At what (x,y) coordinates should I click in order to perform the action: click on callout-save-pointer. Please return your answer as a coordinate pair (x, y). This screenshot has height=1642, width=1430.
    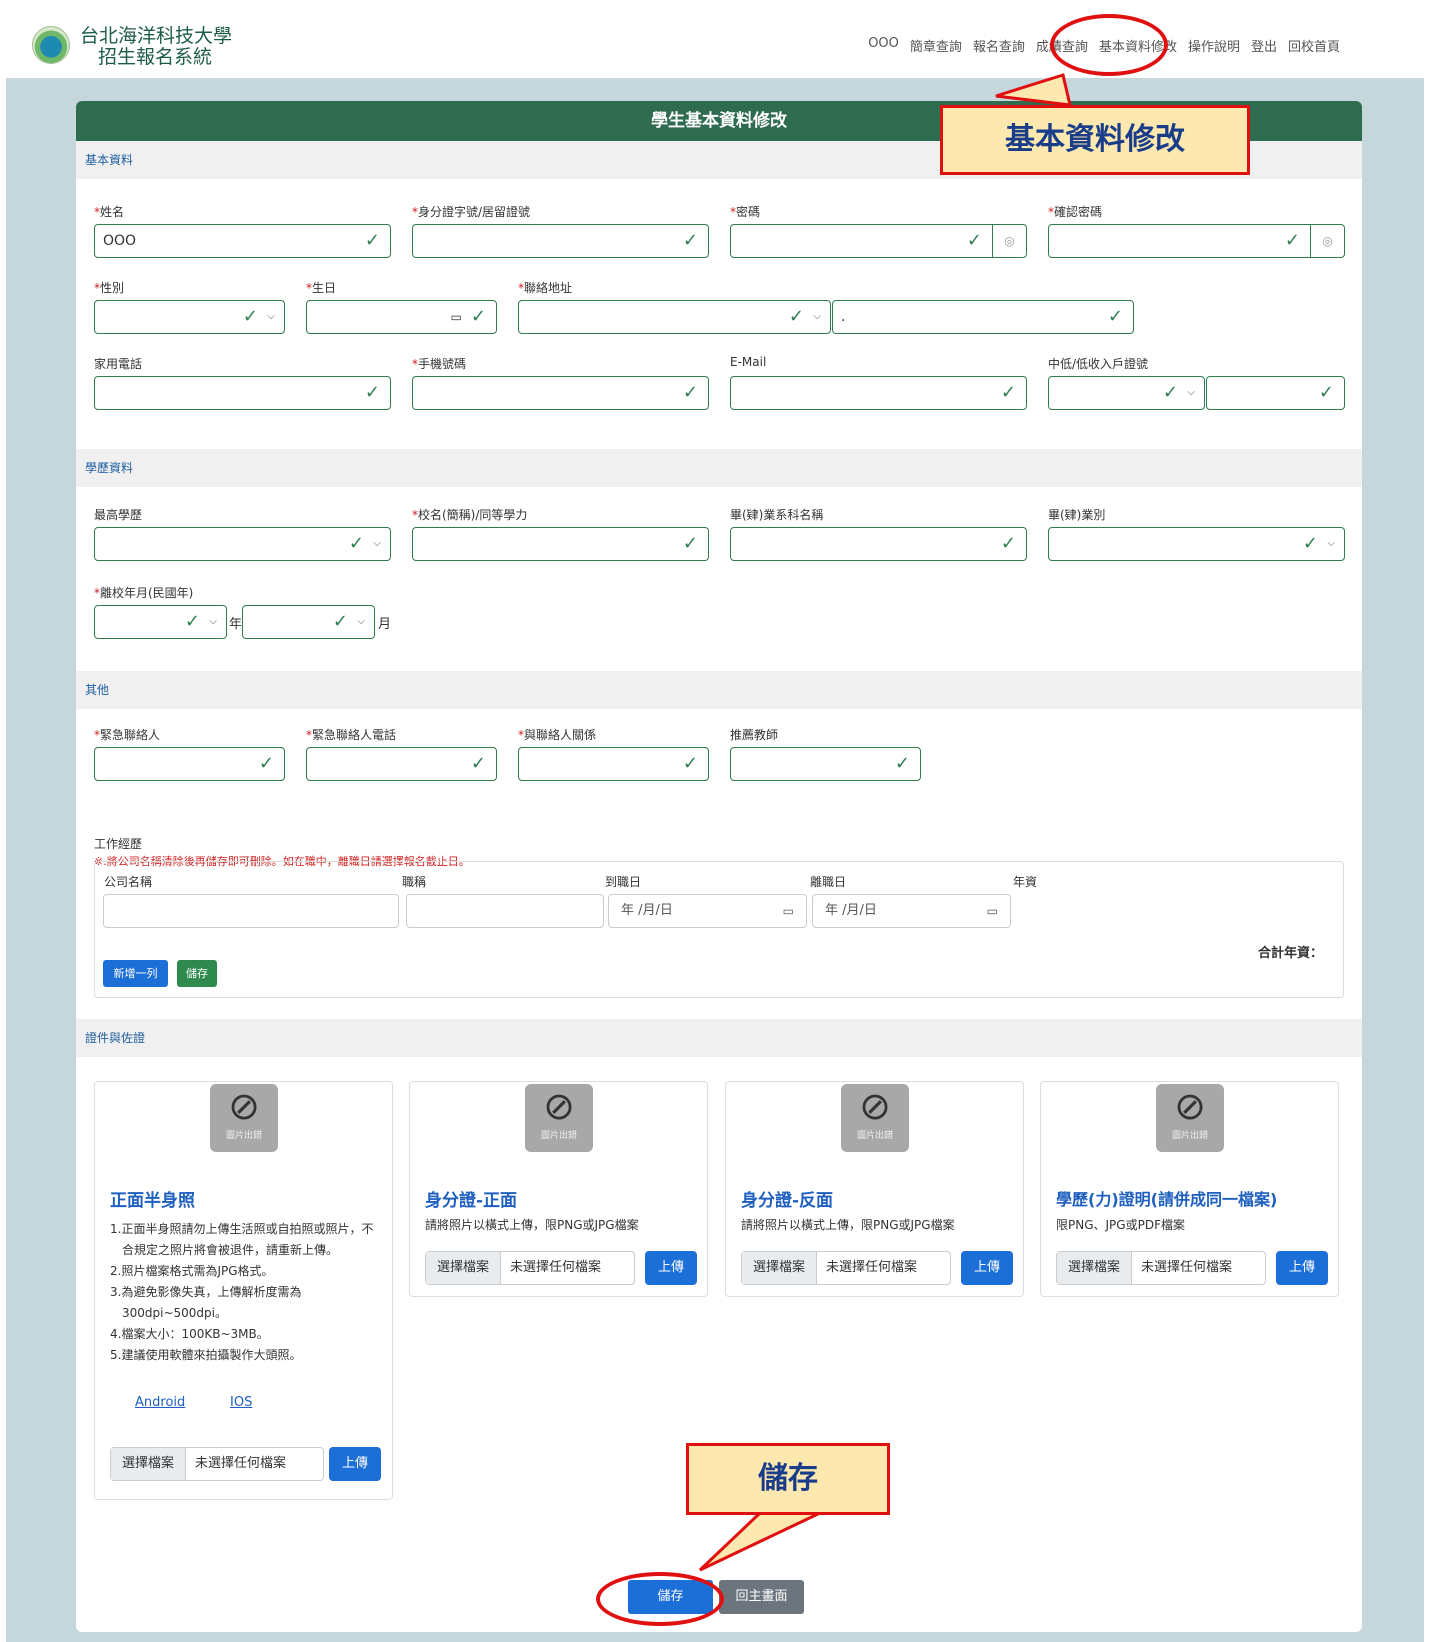
    Looking at the image, I should click on (759, 1541).